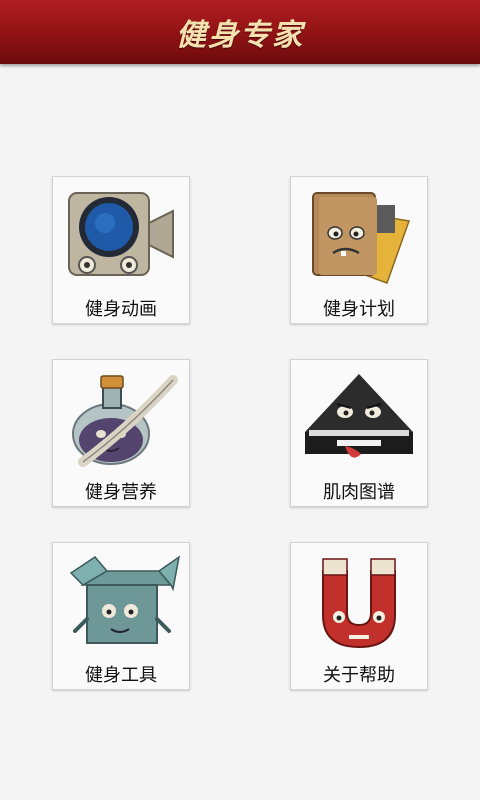 This screenshot has width=480, height=800. What do you see at coordinates (240, 35) in the screenshot?
I see `app-title: 健身专家` at bounding box center [240, 35].